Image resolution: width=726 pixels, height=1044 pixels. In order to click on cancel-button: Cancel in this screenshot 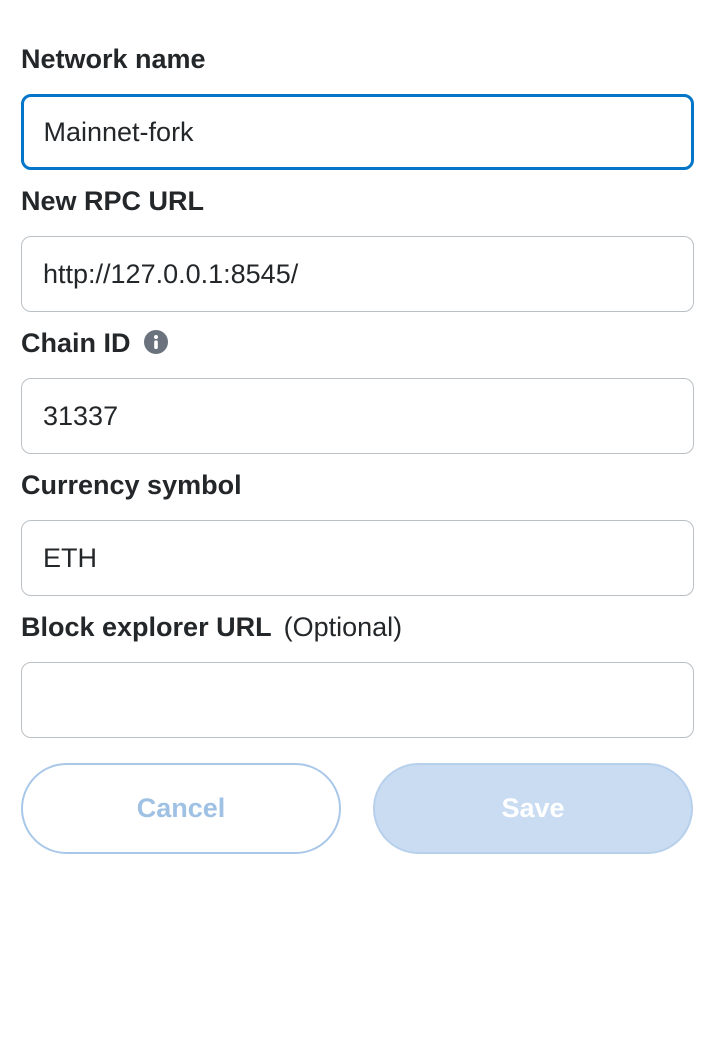, I will do `click(181, 808)`.